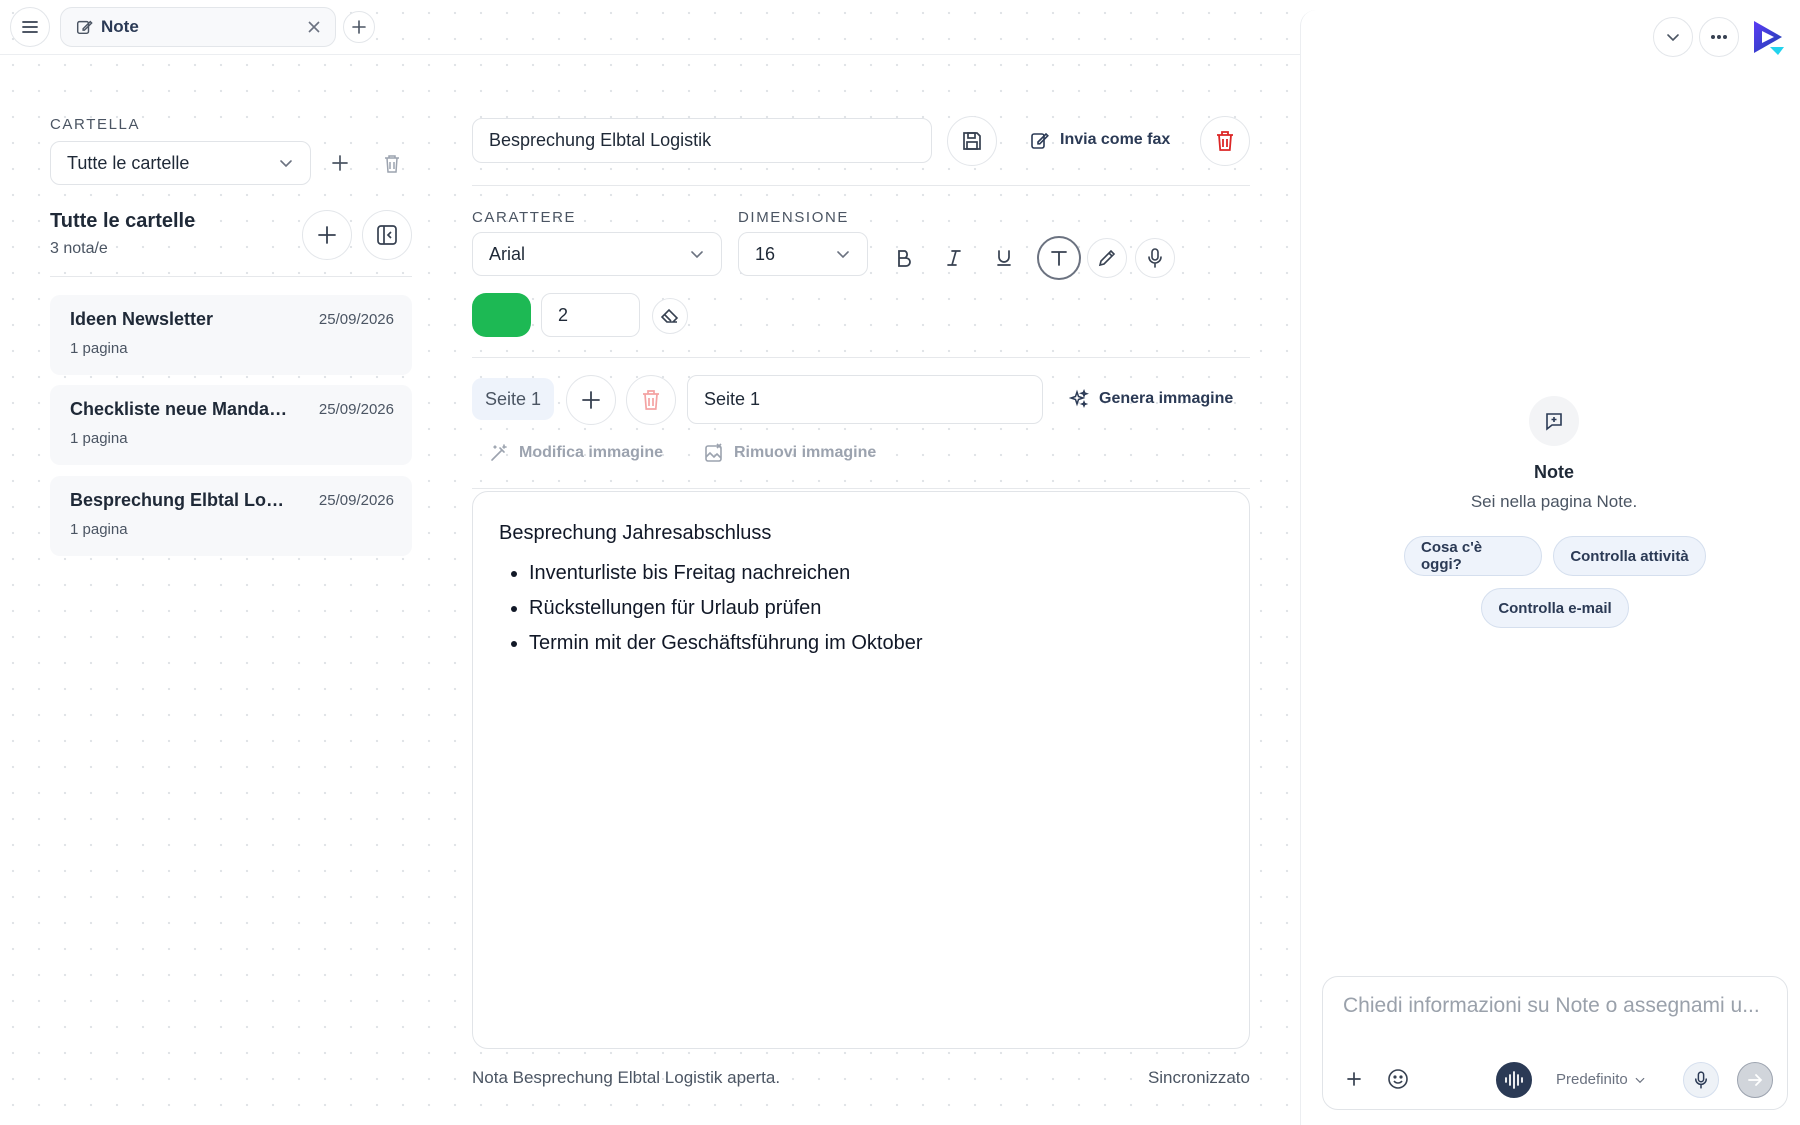 This screenshot has width=1800, height=1125. Describe the element at coordinates (1155, 258) in the screenshot. I see `dictation-button` at that location.